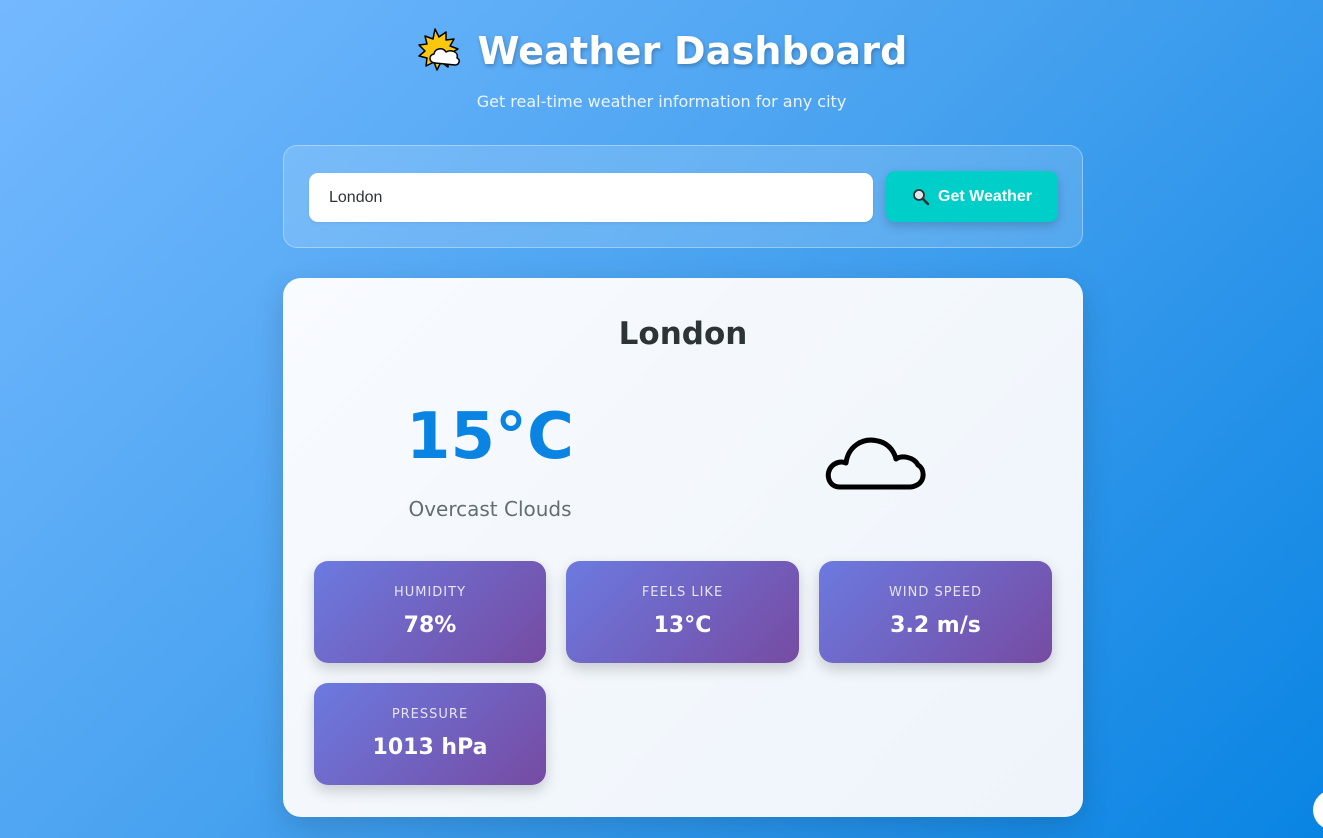  What do you see at coordinates (935, 592) in the screenshot?
I see `wind-speed-label: WIND SPEED` at bounding box center [935, 592].